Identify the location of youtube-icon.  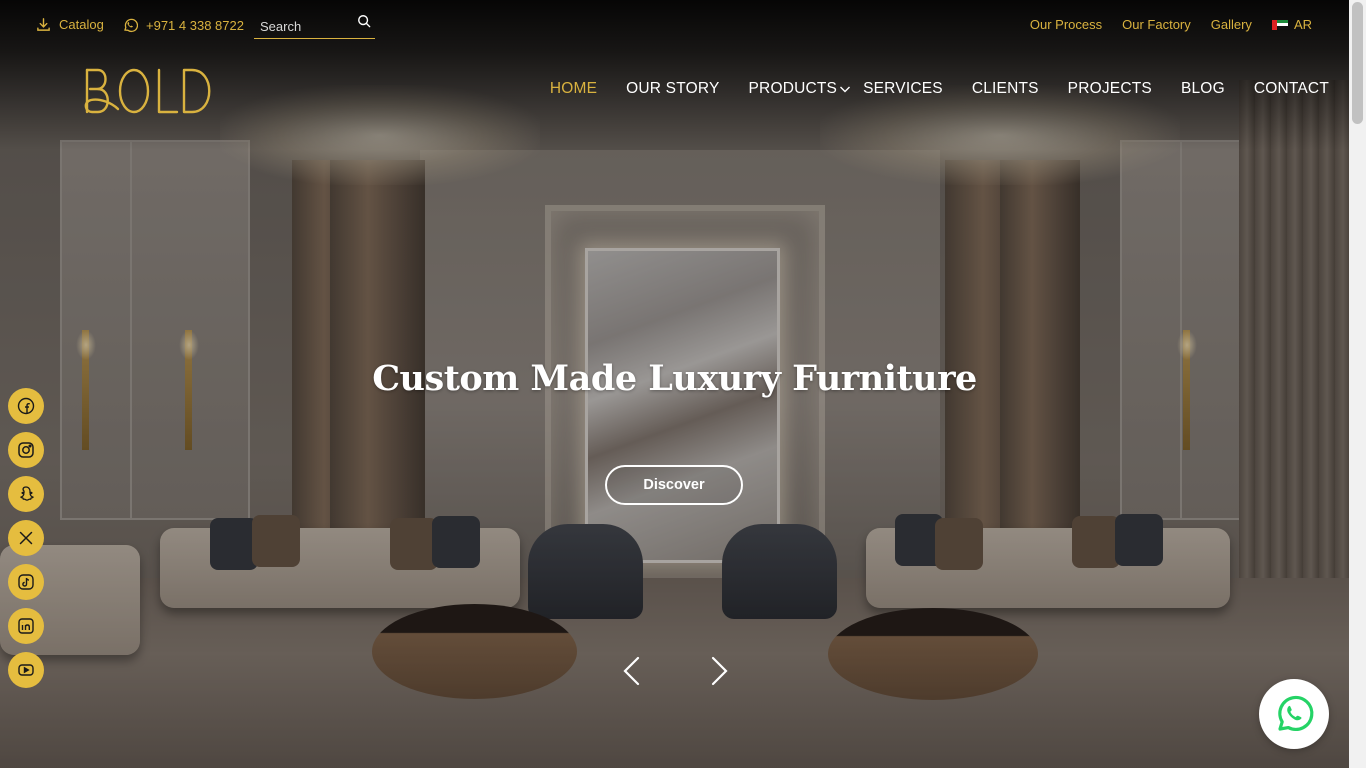
(26, 670).